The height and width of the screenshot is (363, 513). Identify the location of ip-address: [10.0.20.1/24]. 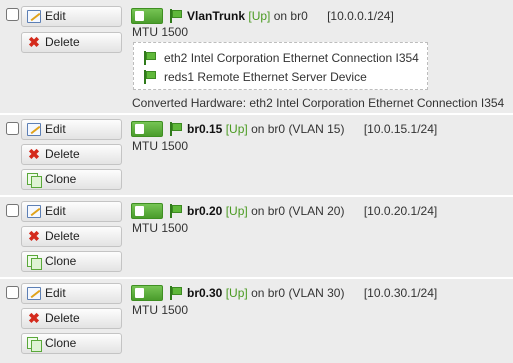
(400, 211).